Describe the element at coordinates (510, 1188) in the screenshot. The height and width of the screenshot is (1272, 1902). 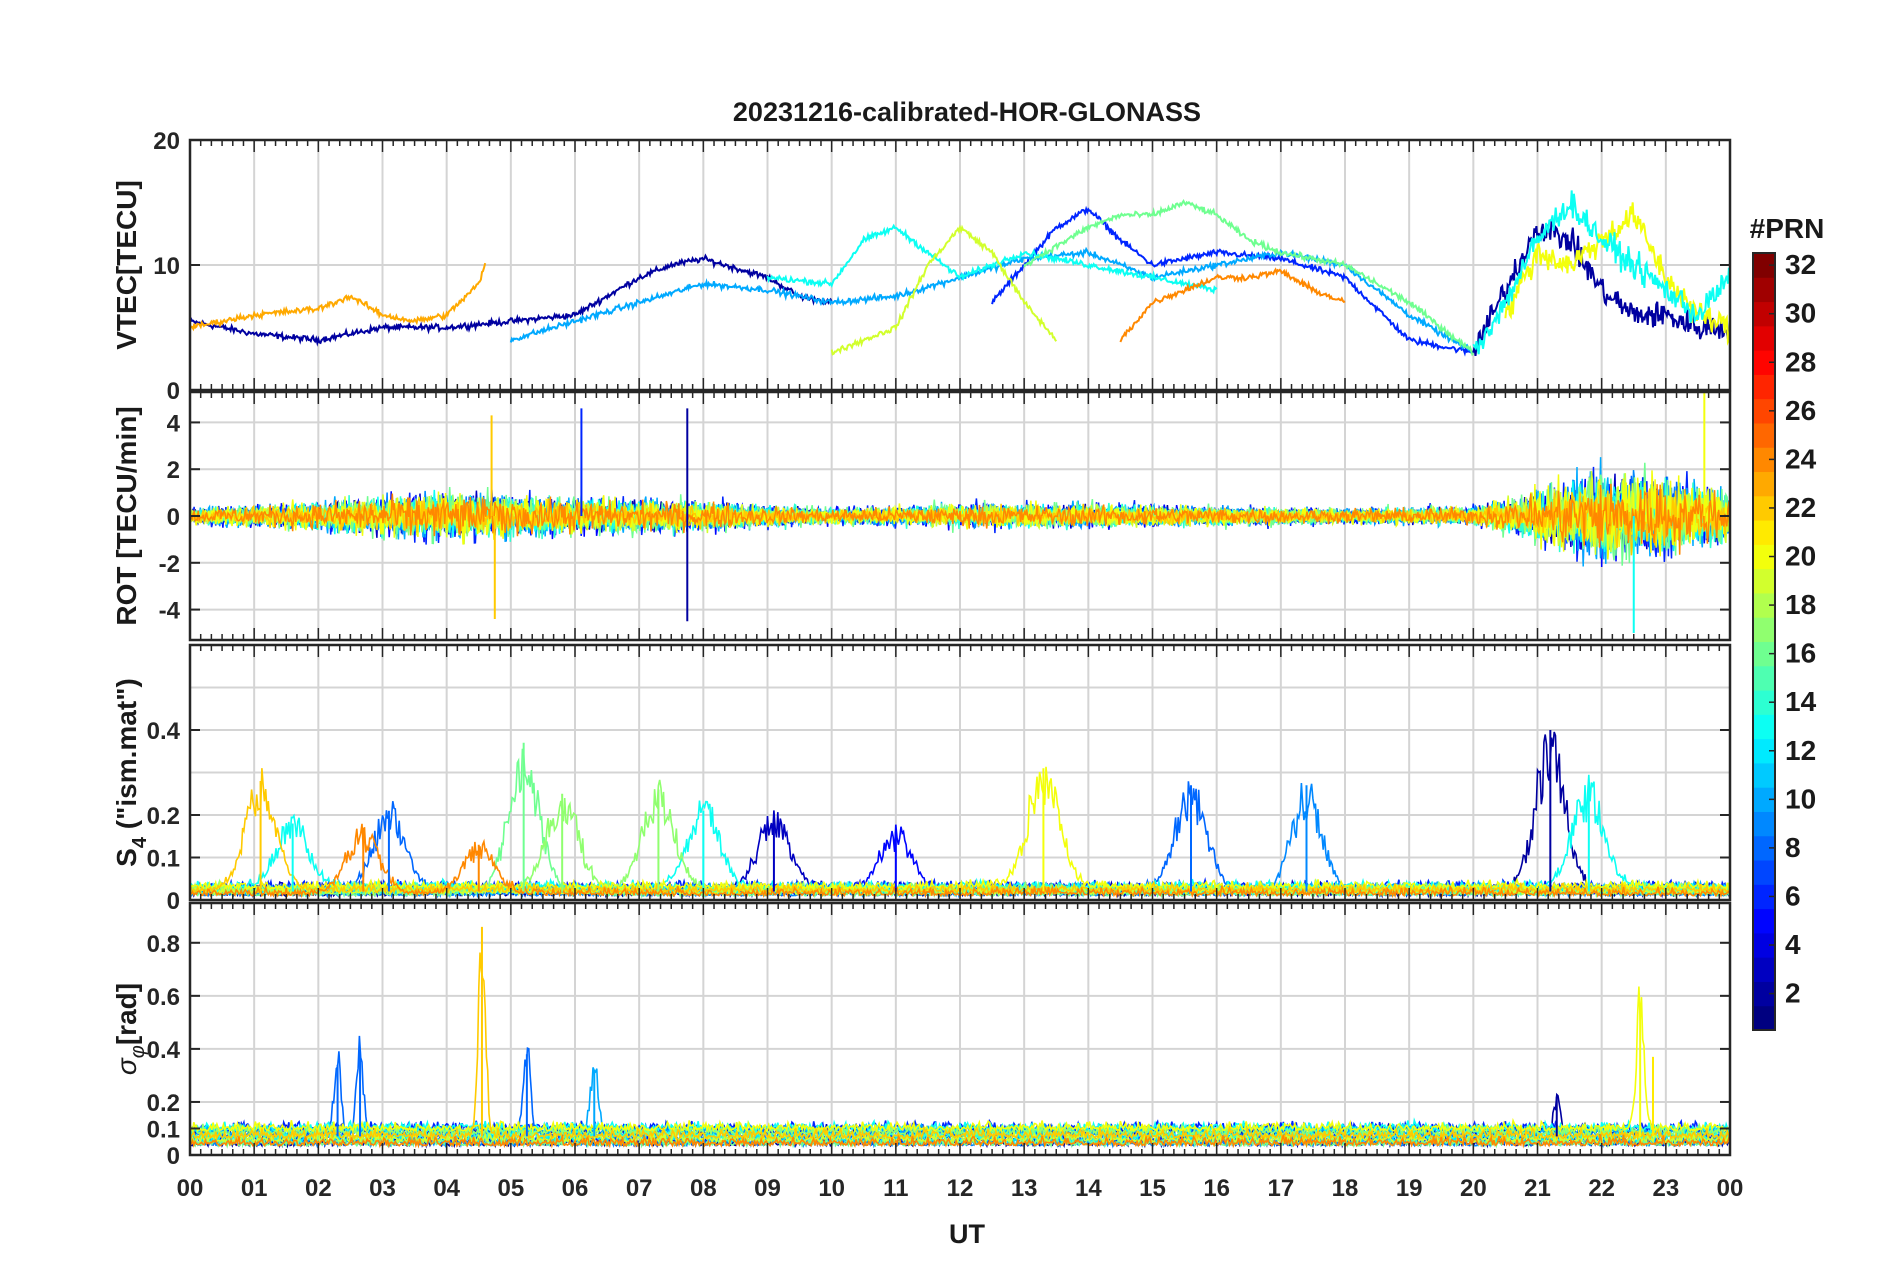
I see `x-tick-label: 05` at that location.